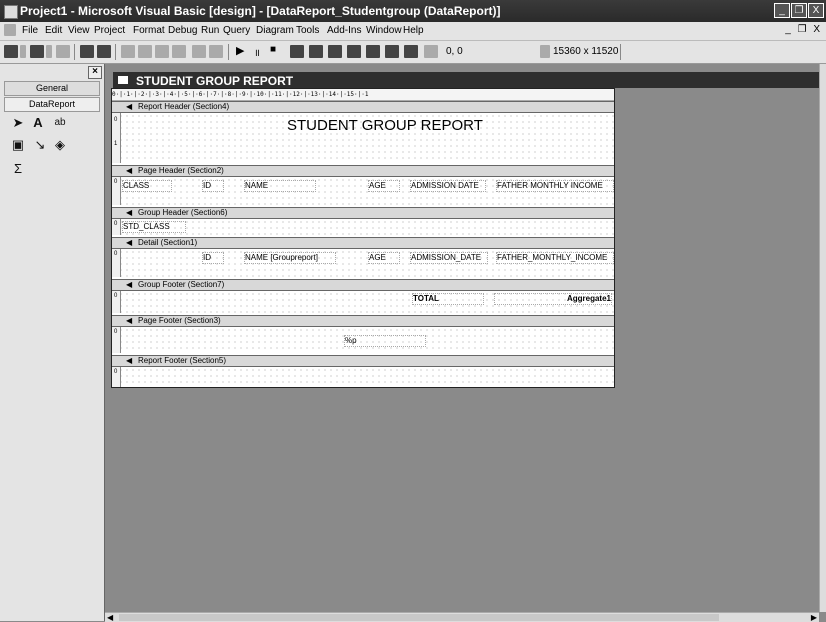  What do you see at coordinates (290, 258) in the screenshot?
I see `textbox-name: NAME [Groupreport]` at bounding box center [290, 258].